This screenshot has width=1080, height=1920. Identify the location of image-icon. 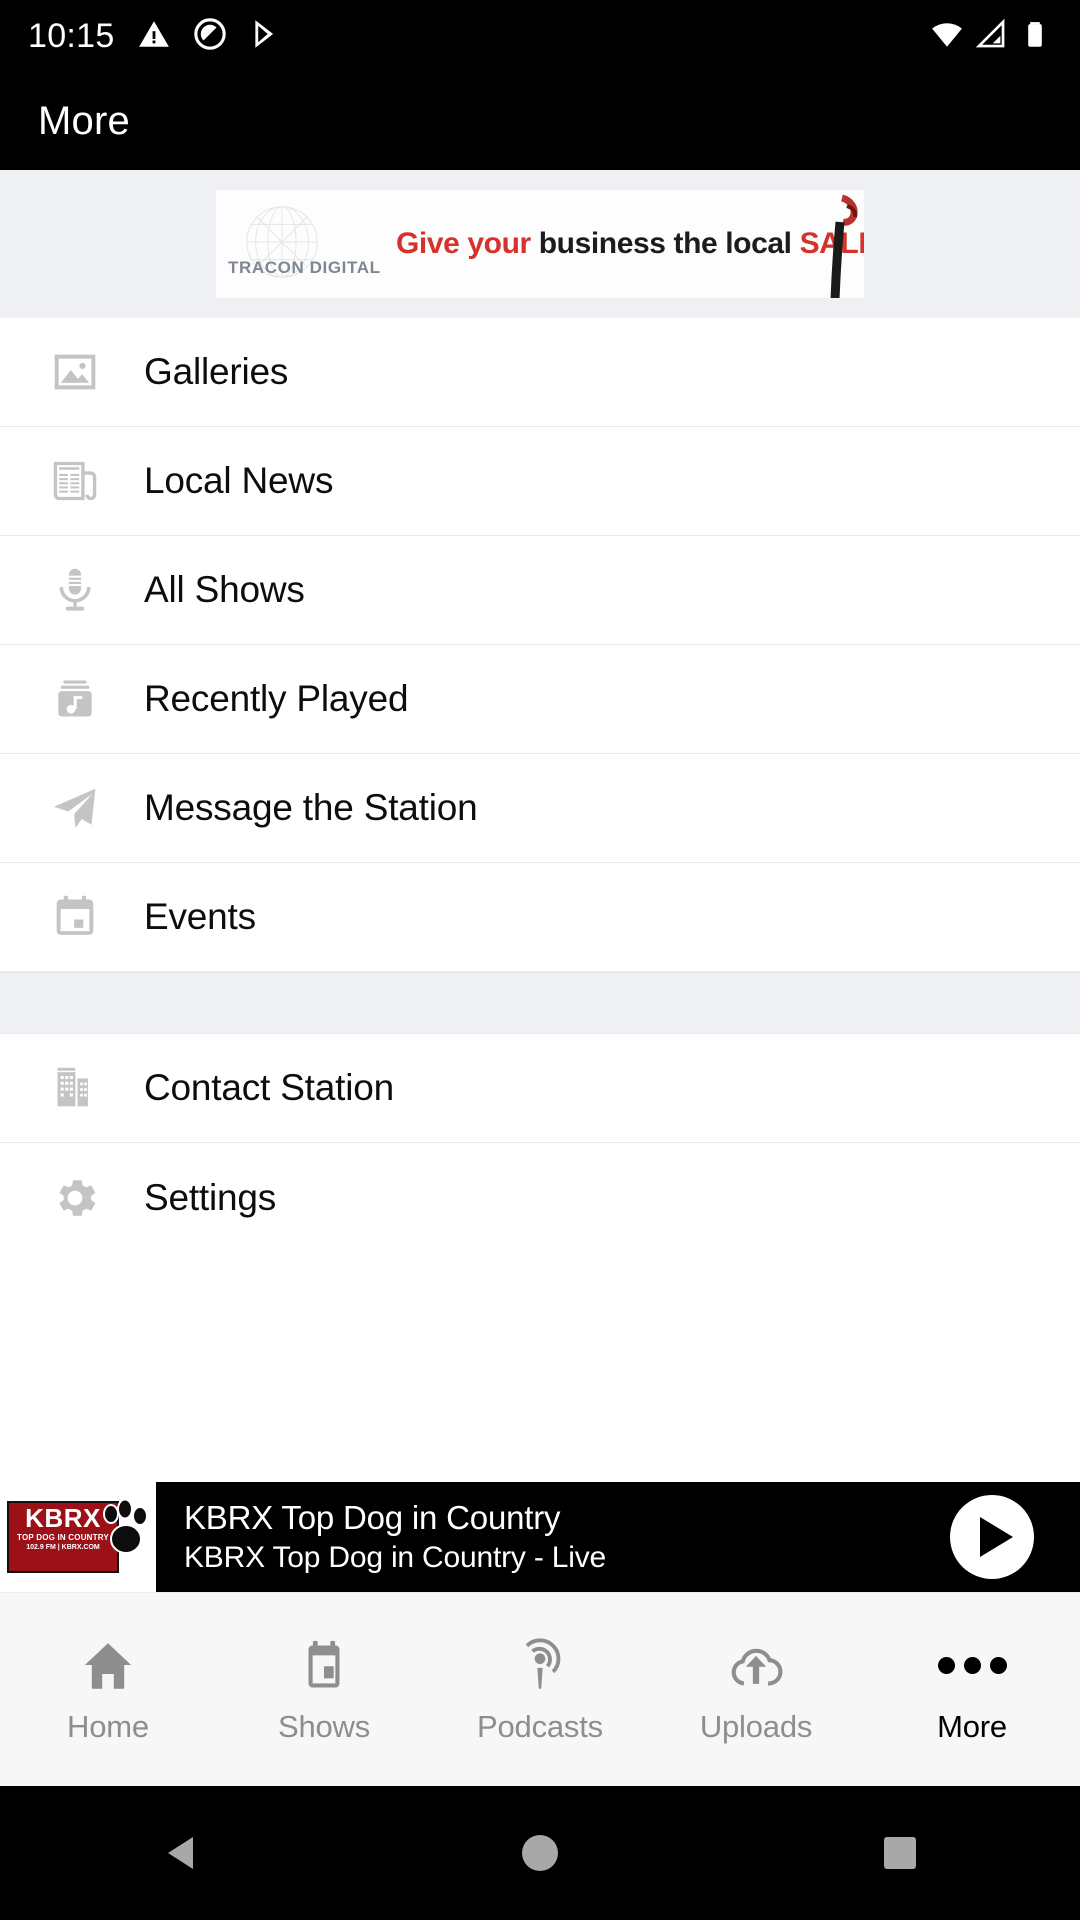
(75, 372).